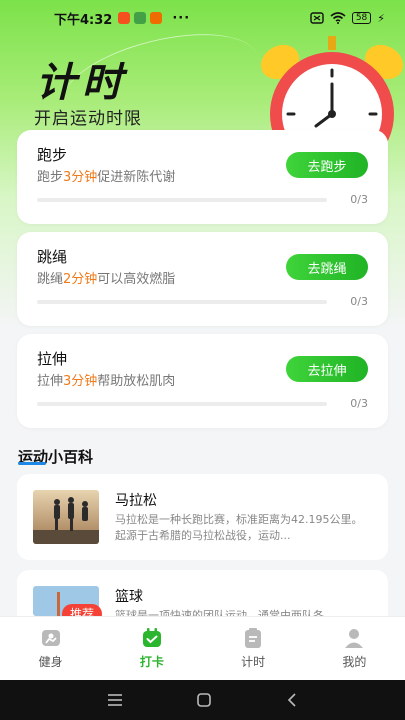 This screenshot has width=405, height=720. I want to click on notification-icon, so click(124, 18).